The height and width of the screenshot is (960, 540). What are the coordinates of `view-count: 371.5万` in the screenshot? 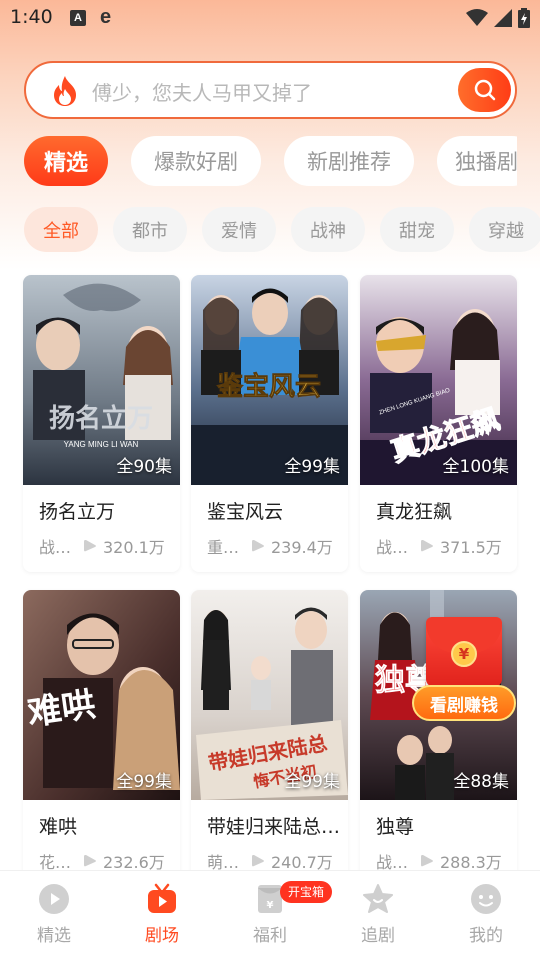 It's located at (471, 547).